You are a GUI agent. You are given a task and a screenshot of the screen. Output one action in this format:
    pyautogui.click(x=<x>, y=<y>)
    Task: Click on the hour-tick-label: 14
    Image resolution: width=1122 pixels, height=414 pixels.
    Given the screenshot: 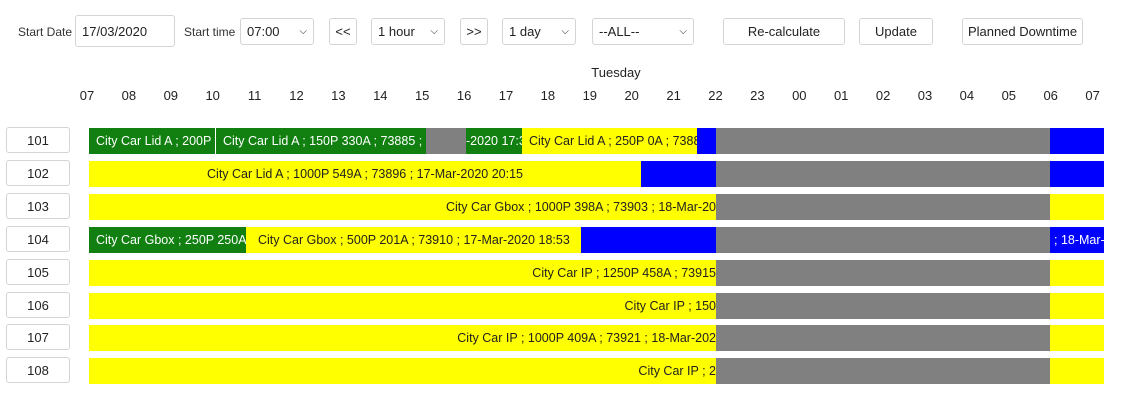 What is the action you would take?
    pyautogui.click(x=380, y=95)
    